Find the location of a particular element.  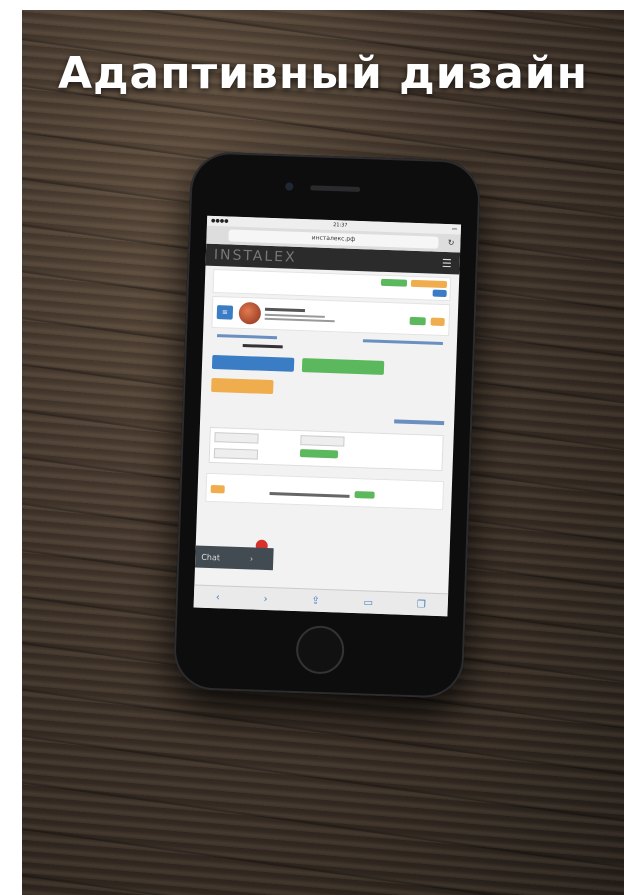

home-button is located at coordinates (320, 650).